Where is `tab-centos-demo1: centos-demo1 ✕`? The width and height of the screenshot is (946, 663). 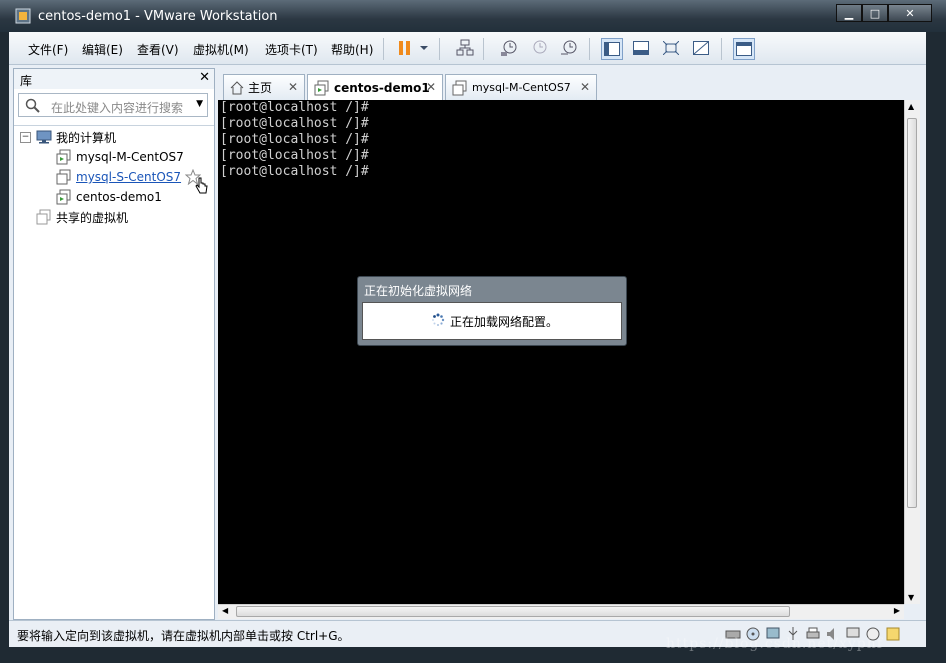
tab-centos-demo1: centos-demo1 ✕ is located at coordinates (375, 87).